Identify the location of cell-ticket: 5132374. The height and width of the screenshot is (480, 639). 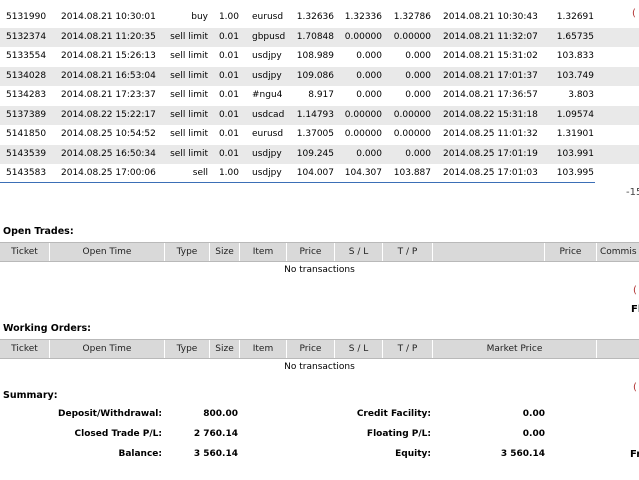
(26, 36).